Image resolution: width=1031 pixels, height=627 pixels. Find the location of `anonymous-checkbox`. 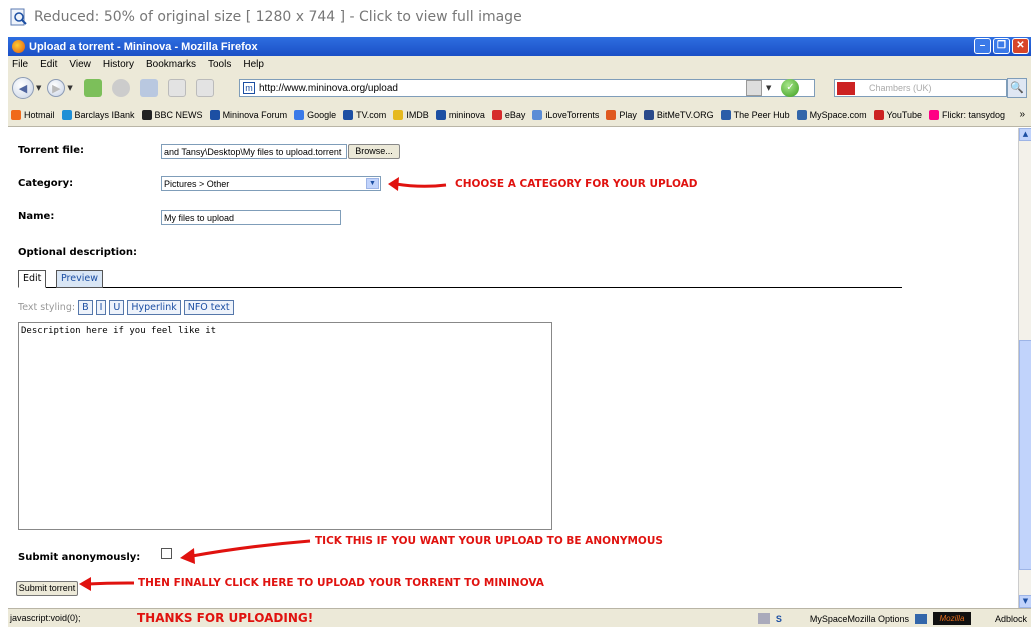

anonymous-checkbox is located at coordinates (166, 553).